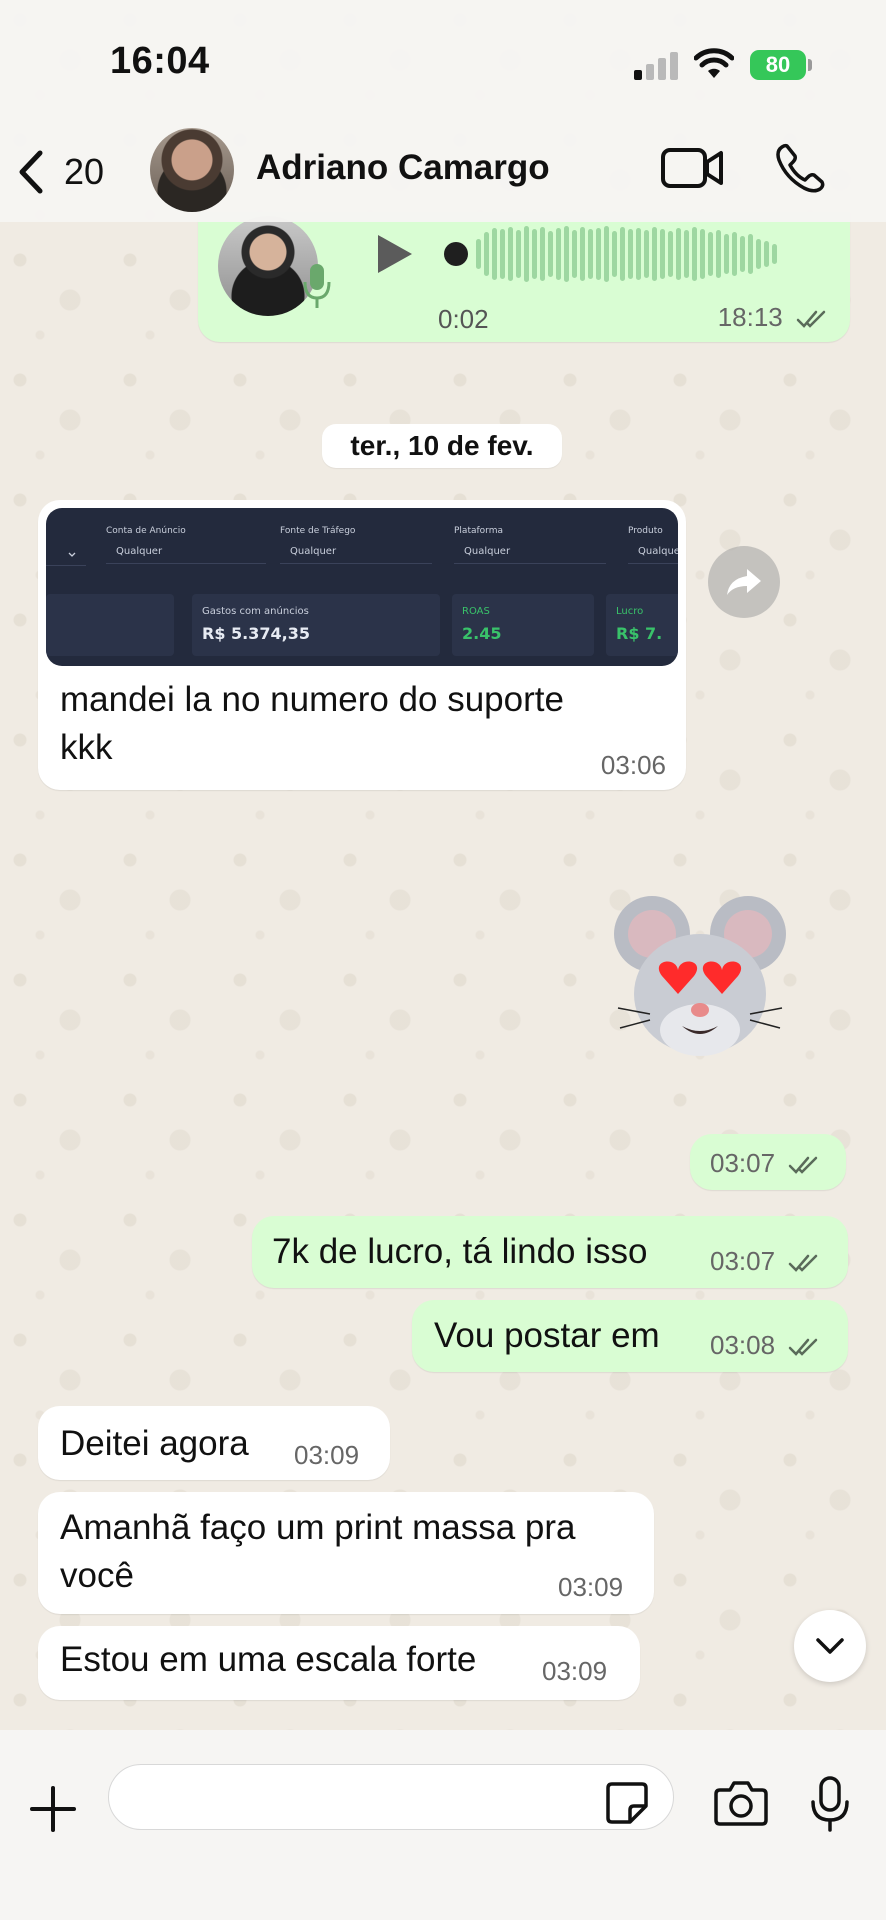 This screenshot has height=1920, width=886. What do you see at coordinates (463, 319) in the screenshot?
I see `audio-duration: 0:02` at bounding box center [463, 319].